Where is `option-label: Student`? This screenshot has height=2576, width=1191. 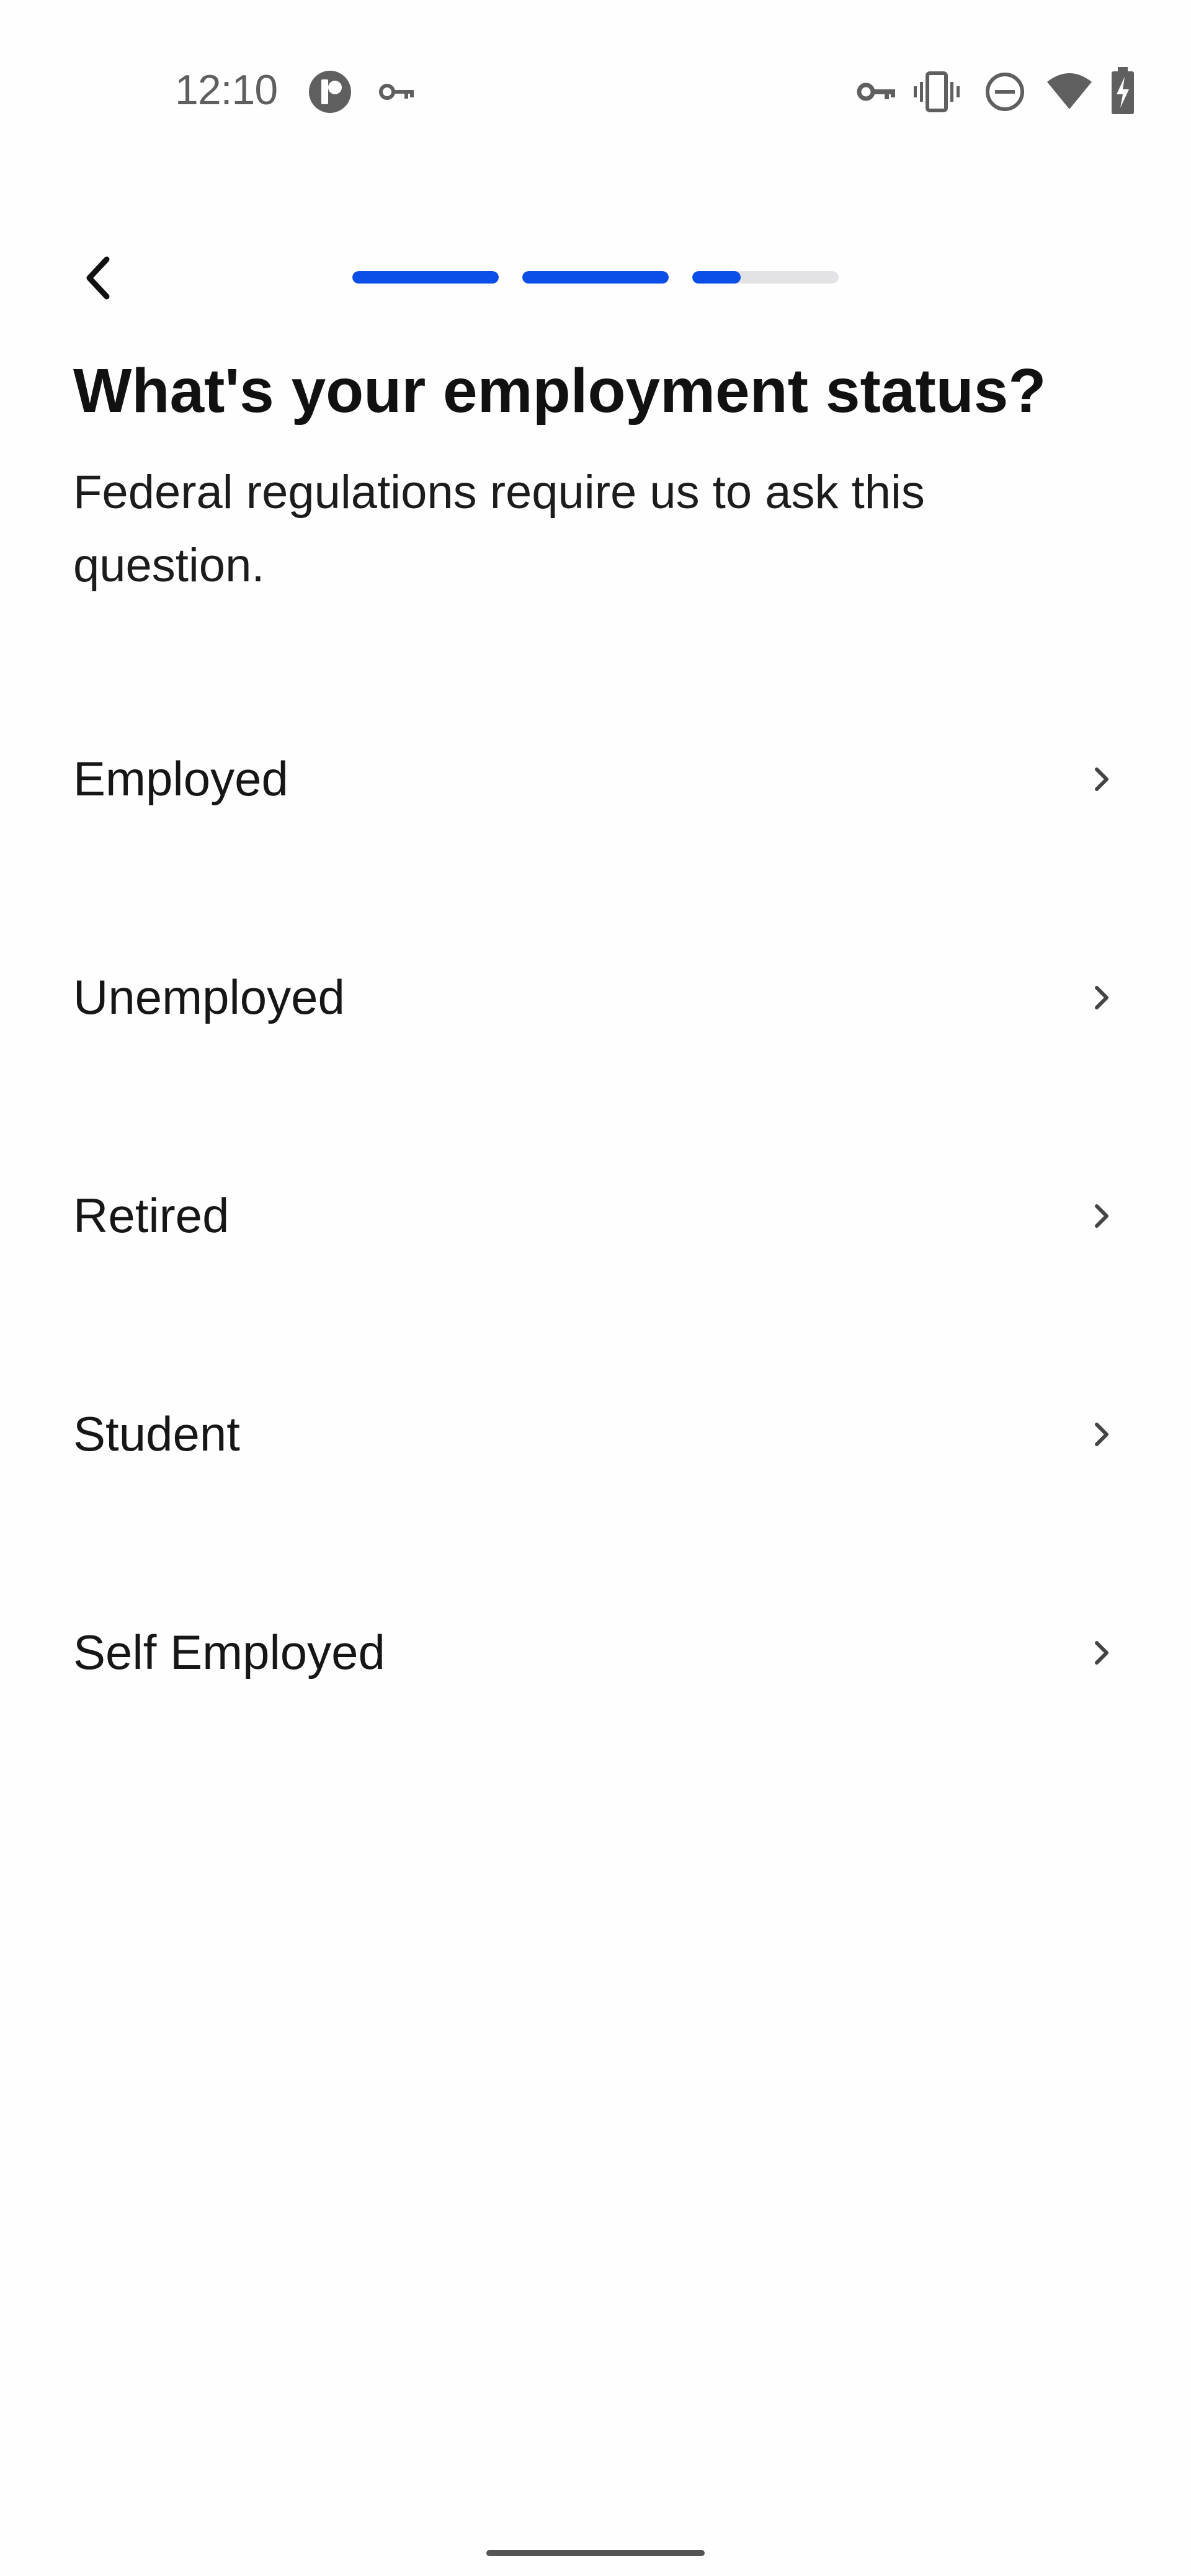 option-label: Student is located at coordinates (157, 1434).